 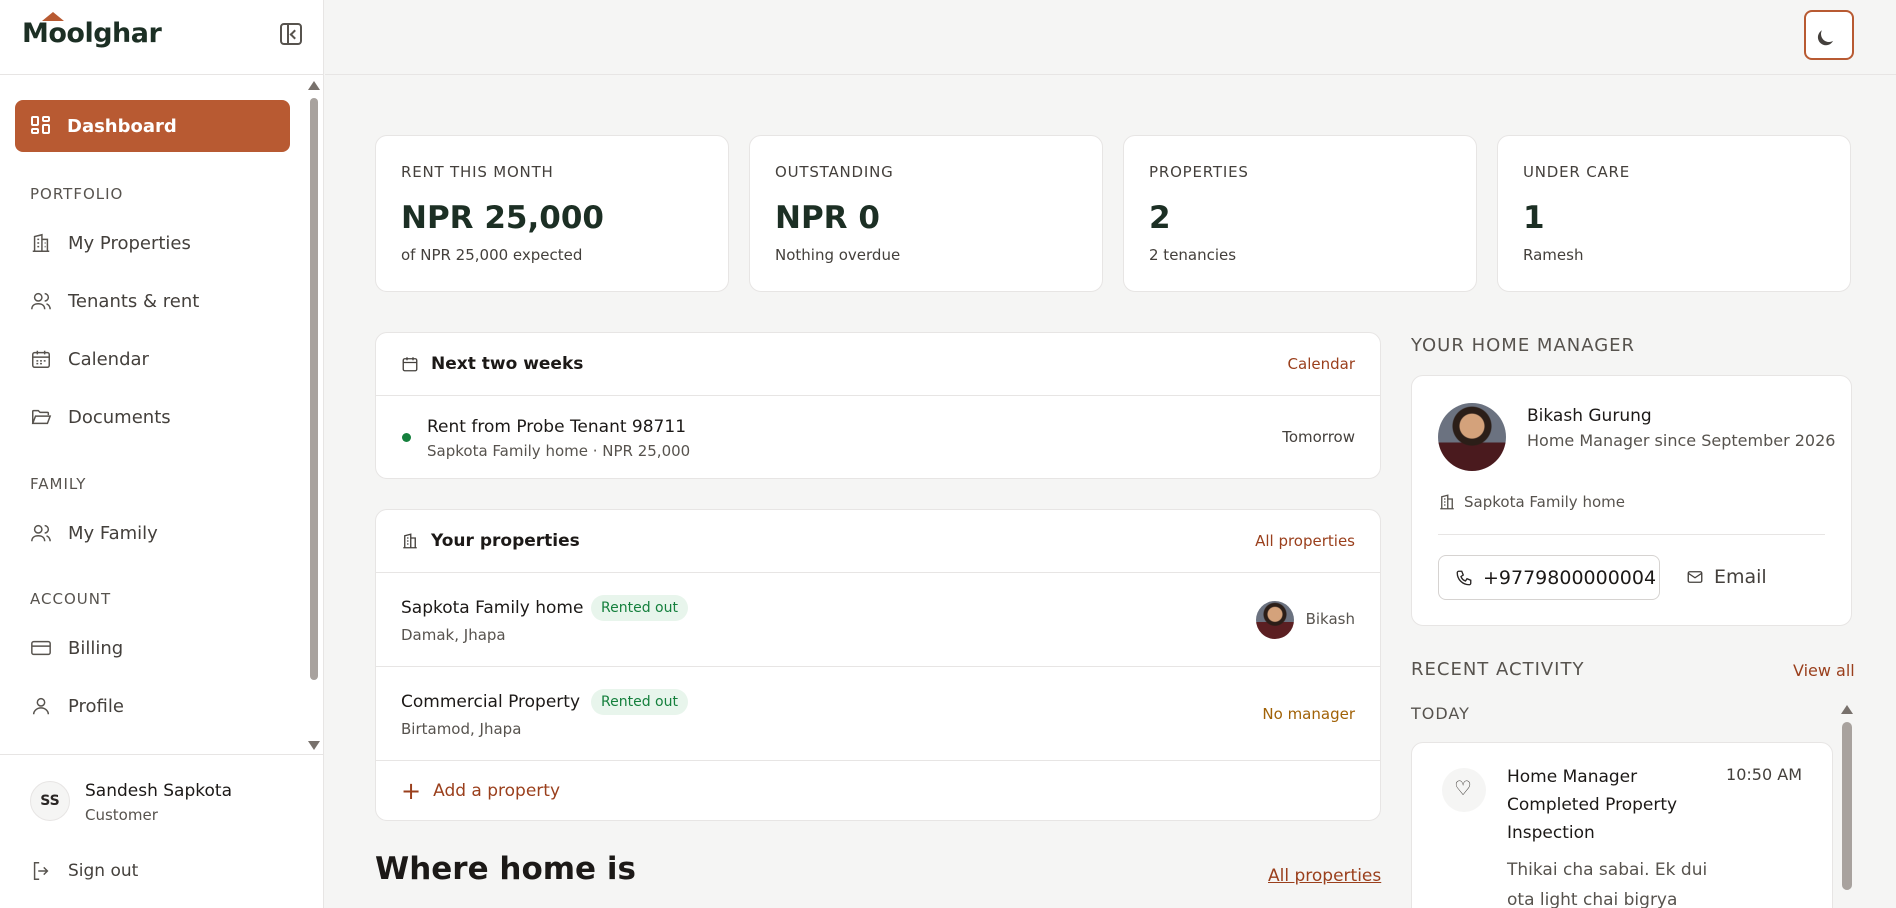 I want to click on upcoming-item-sub: Sapkota Family home · NPR 25,000, so click(x=559, y=451).